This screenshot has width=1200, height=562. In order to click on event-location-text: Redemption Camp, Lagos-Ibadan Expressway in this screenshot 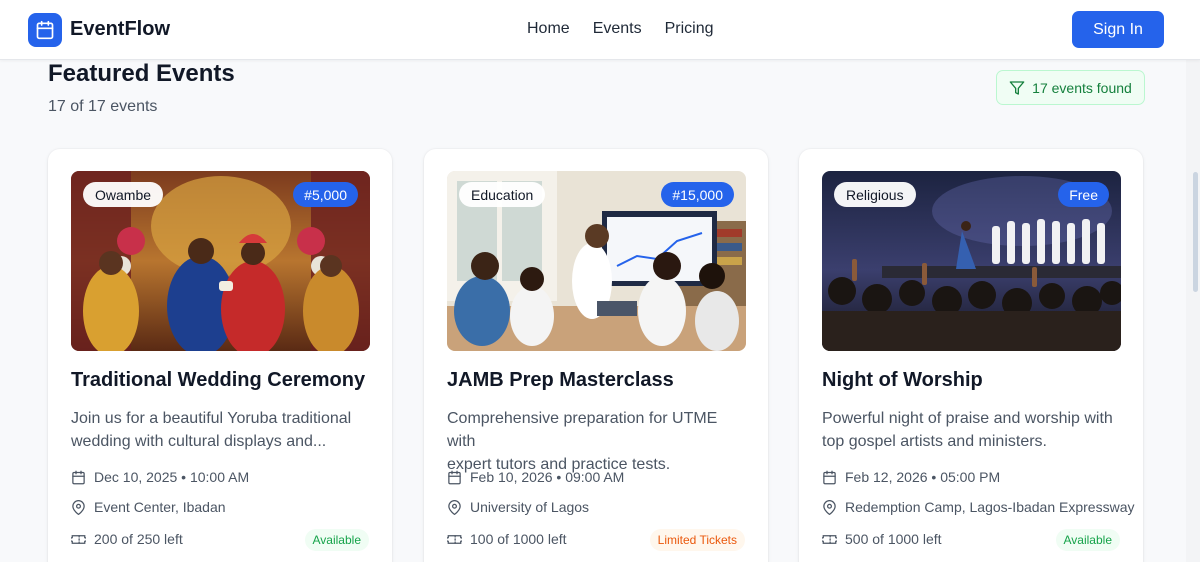, I will do `click(990, 507)`.